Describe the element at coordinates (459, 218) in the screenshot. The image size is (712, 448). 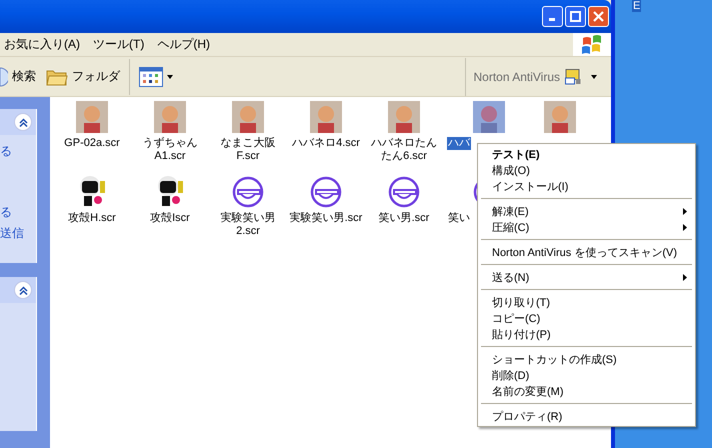
I see `file-name: 笑い` at that location.